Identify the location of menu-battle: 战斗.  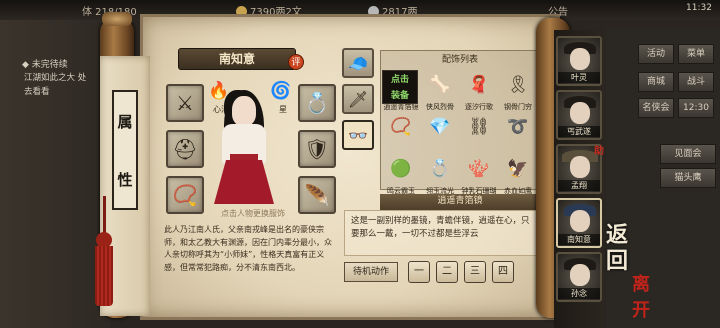
(696, 82).